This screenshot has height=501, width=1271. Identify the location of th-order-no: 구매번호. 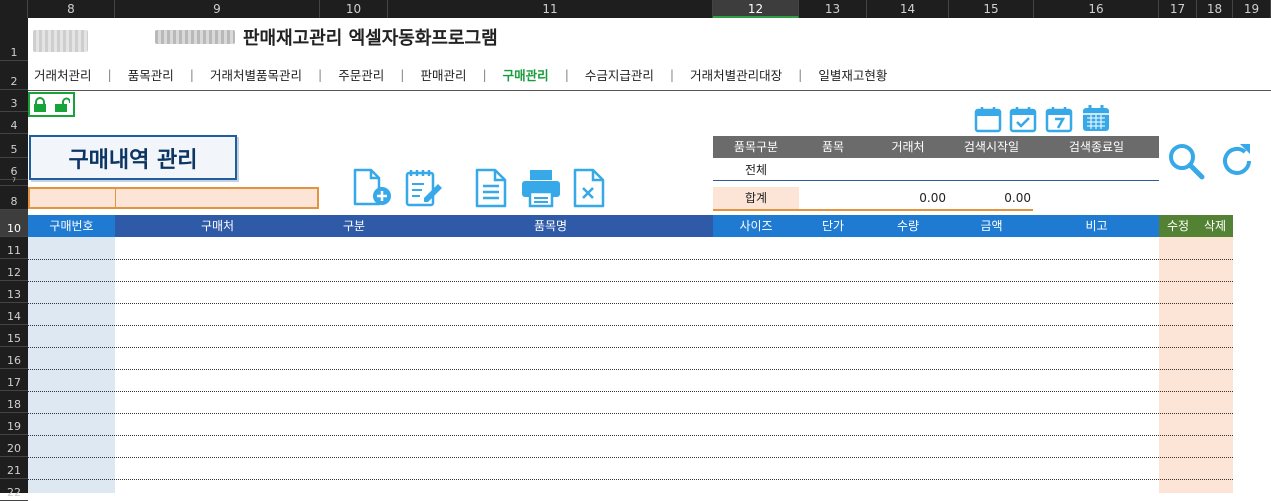
(71, 226).